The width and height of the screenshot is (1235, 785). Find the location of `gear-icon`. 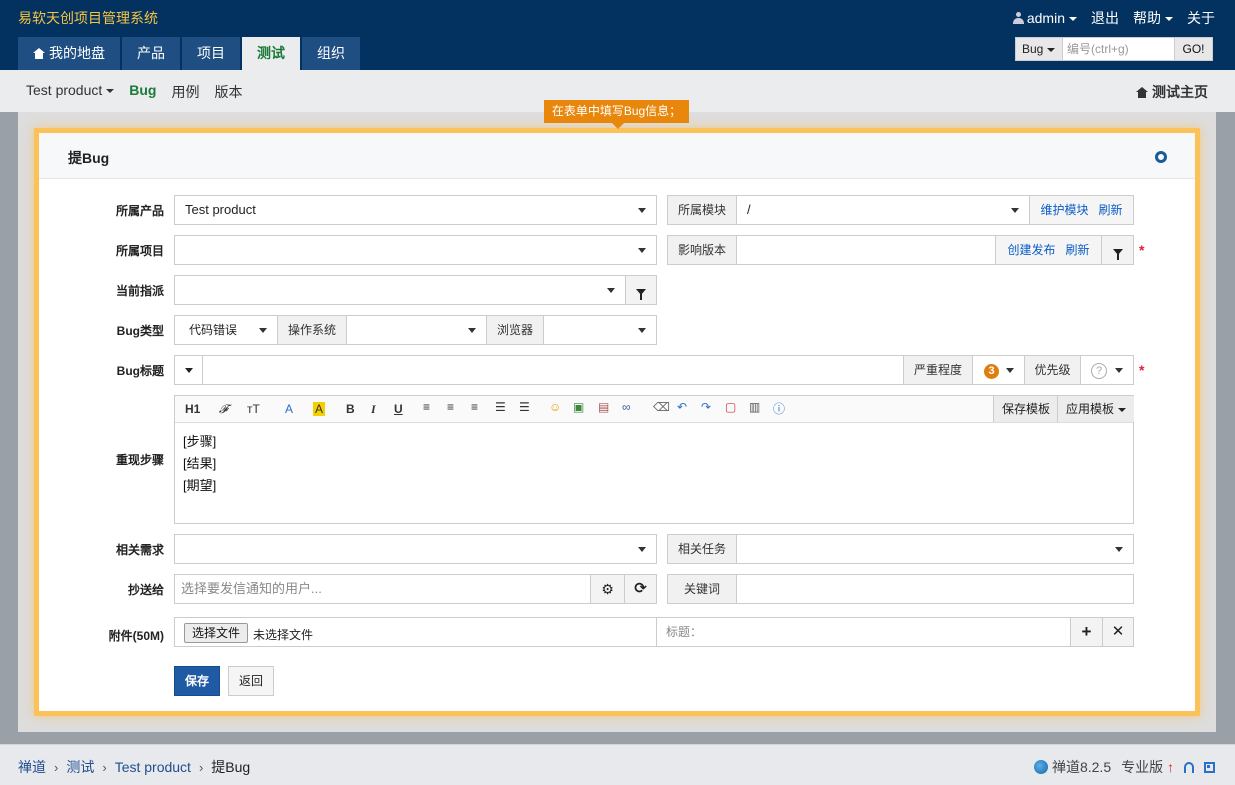

gear-icon is located at coordinates (1161, 157).